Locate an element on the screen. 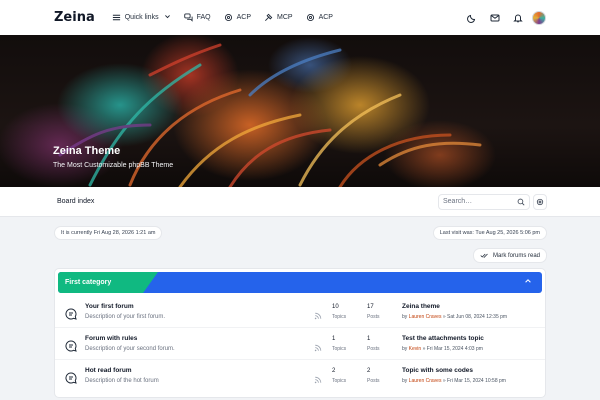  last-visit-badge: Last visit was: Tue Aug 25, 2026 5:06 pm is located at coordinates (489, 233).